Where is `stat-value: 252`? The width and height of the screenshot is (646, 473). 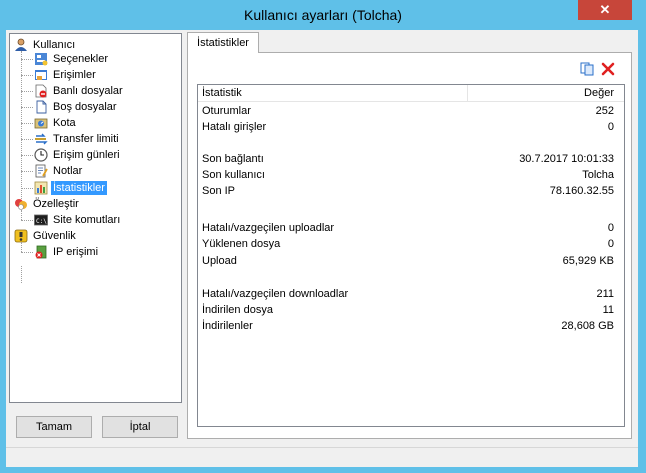
stat-value: 252 is located at coordinates (604, 111).